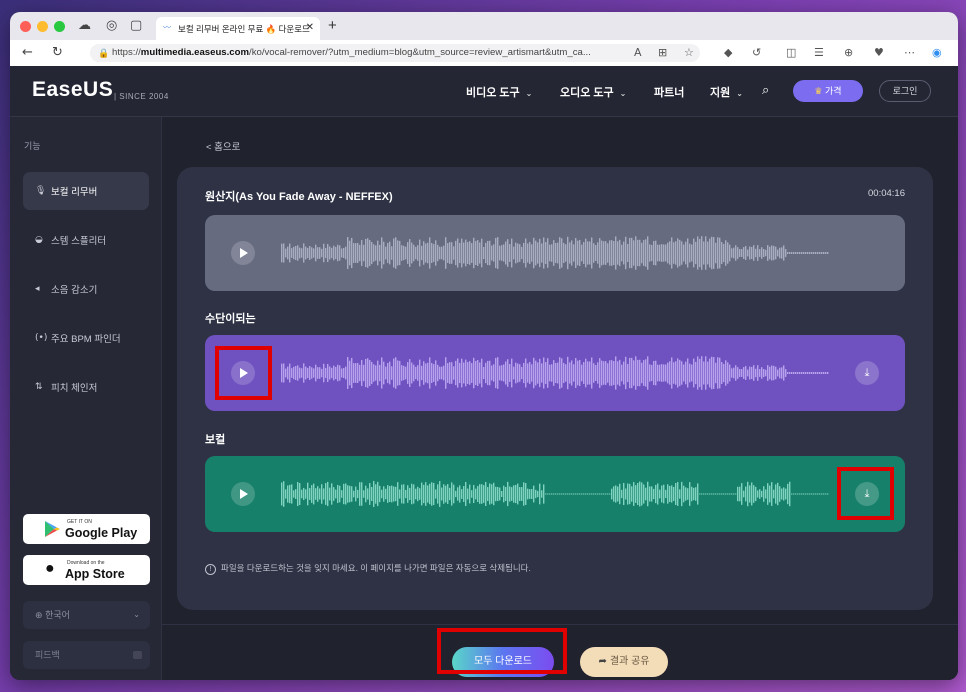 Image resolution: width=966 pixels, height=692 pixels. Describe the element at coordinates (86, 289) in the screenshot. I see `sidebar-item-noise-reducer: ◂ 소음 감소기` at that location.